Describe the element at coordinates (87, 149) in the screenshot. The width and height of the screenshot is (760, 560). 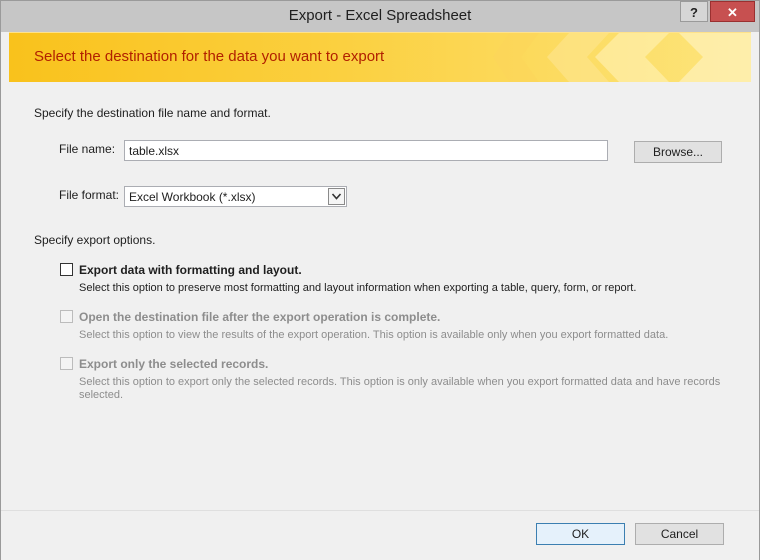
I see `file-name-label: File name:` at that location.